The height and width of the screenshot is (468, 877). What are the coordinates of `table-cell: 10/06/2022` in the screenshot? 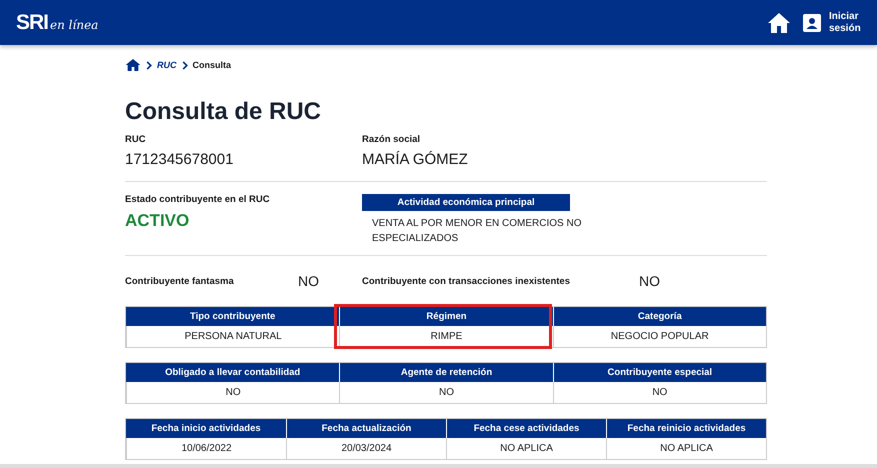 It's located at (206, 448).